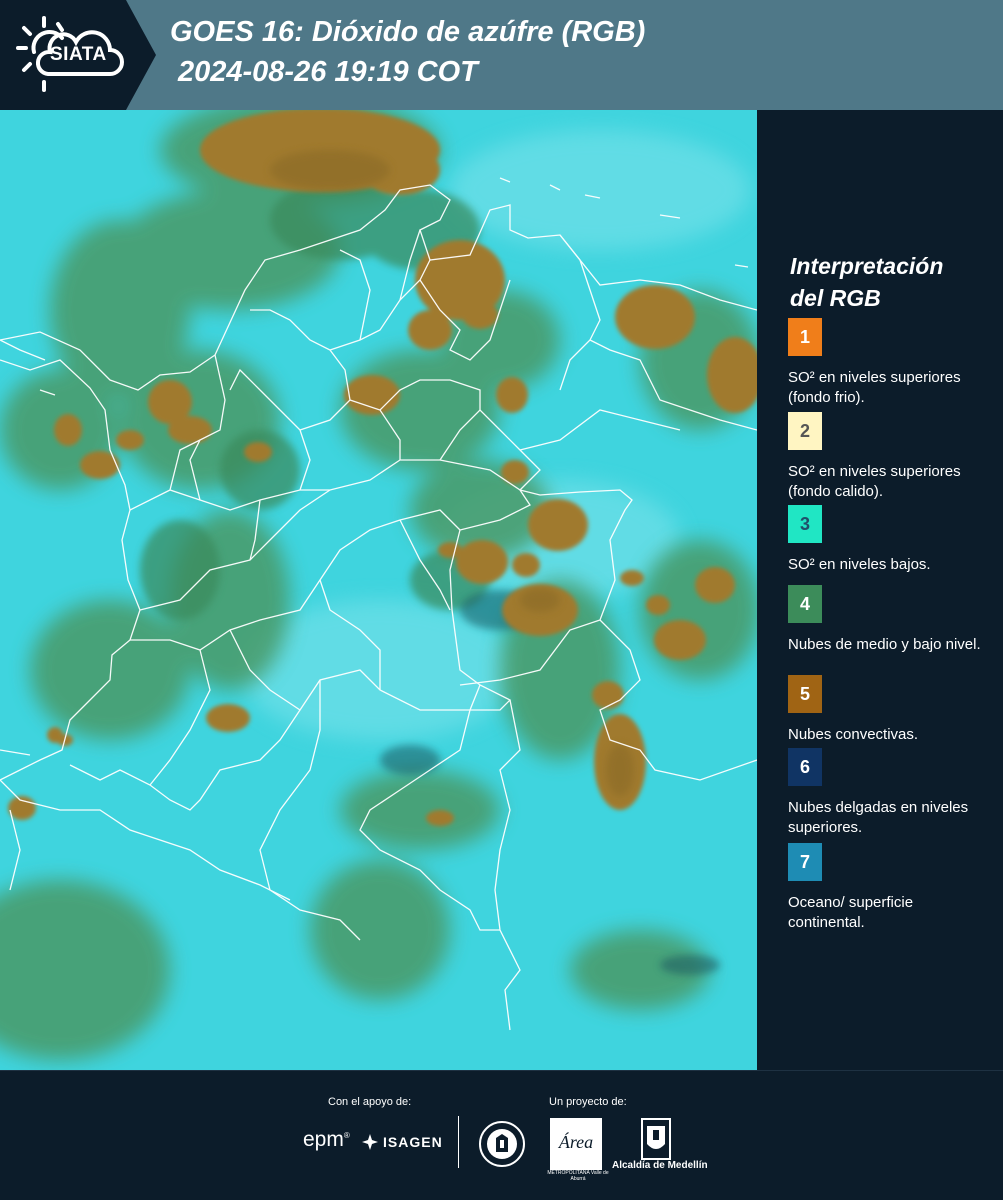 This screenshot has width=1003, height=1200. What do you see at coordinates (588, 1102) in the screenshot?
I see `project-label: Un proyecto de:` at bounding box center [588, 1102].